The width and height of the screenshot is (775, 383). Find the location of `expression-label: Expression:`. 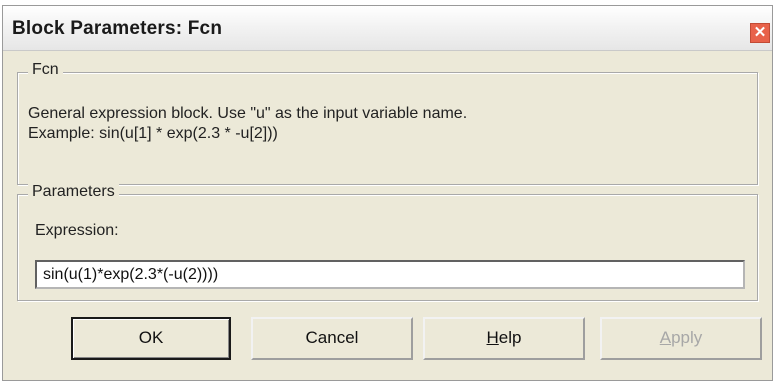

expression-label: Expression: is located at coordinates (77, 230).